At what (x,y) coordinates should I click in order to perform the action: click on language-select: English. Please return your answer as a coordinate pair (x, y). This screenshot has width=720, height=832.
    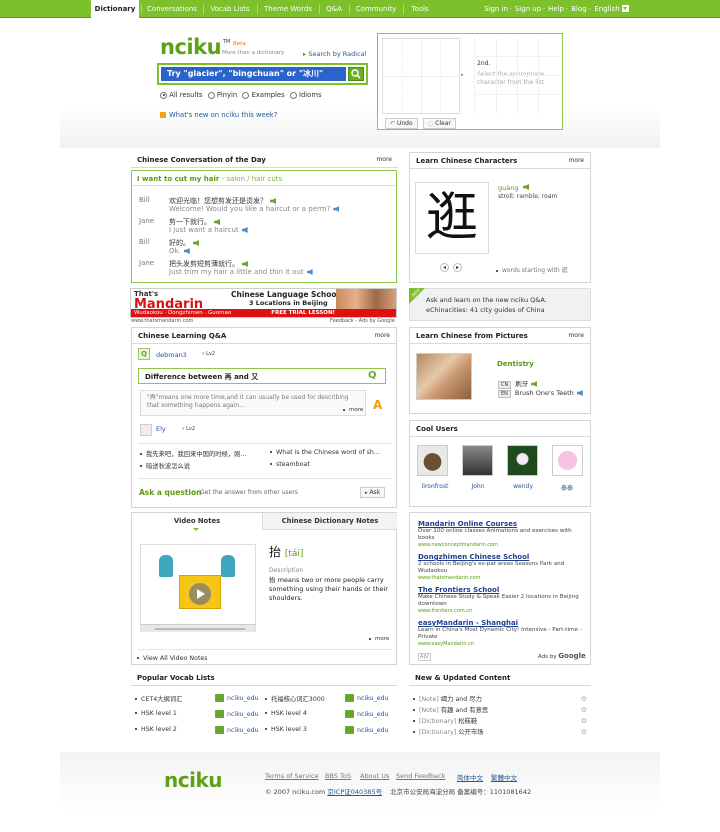
    Looking at the image, I should click on (607, 9).